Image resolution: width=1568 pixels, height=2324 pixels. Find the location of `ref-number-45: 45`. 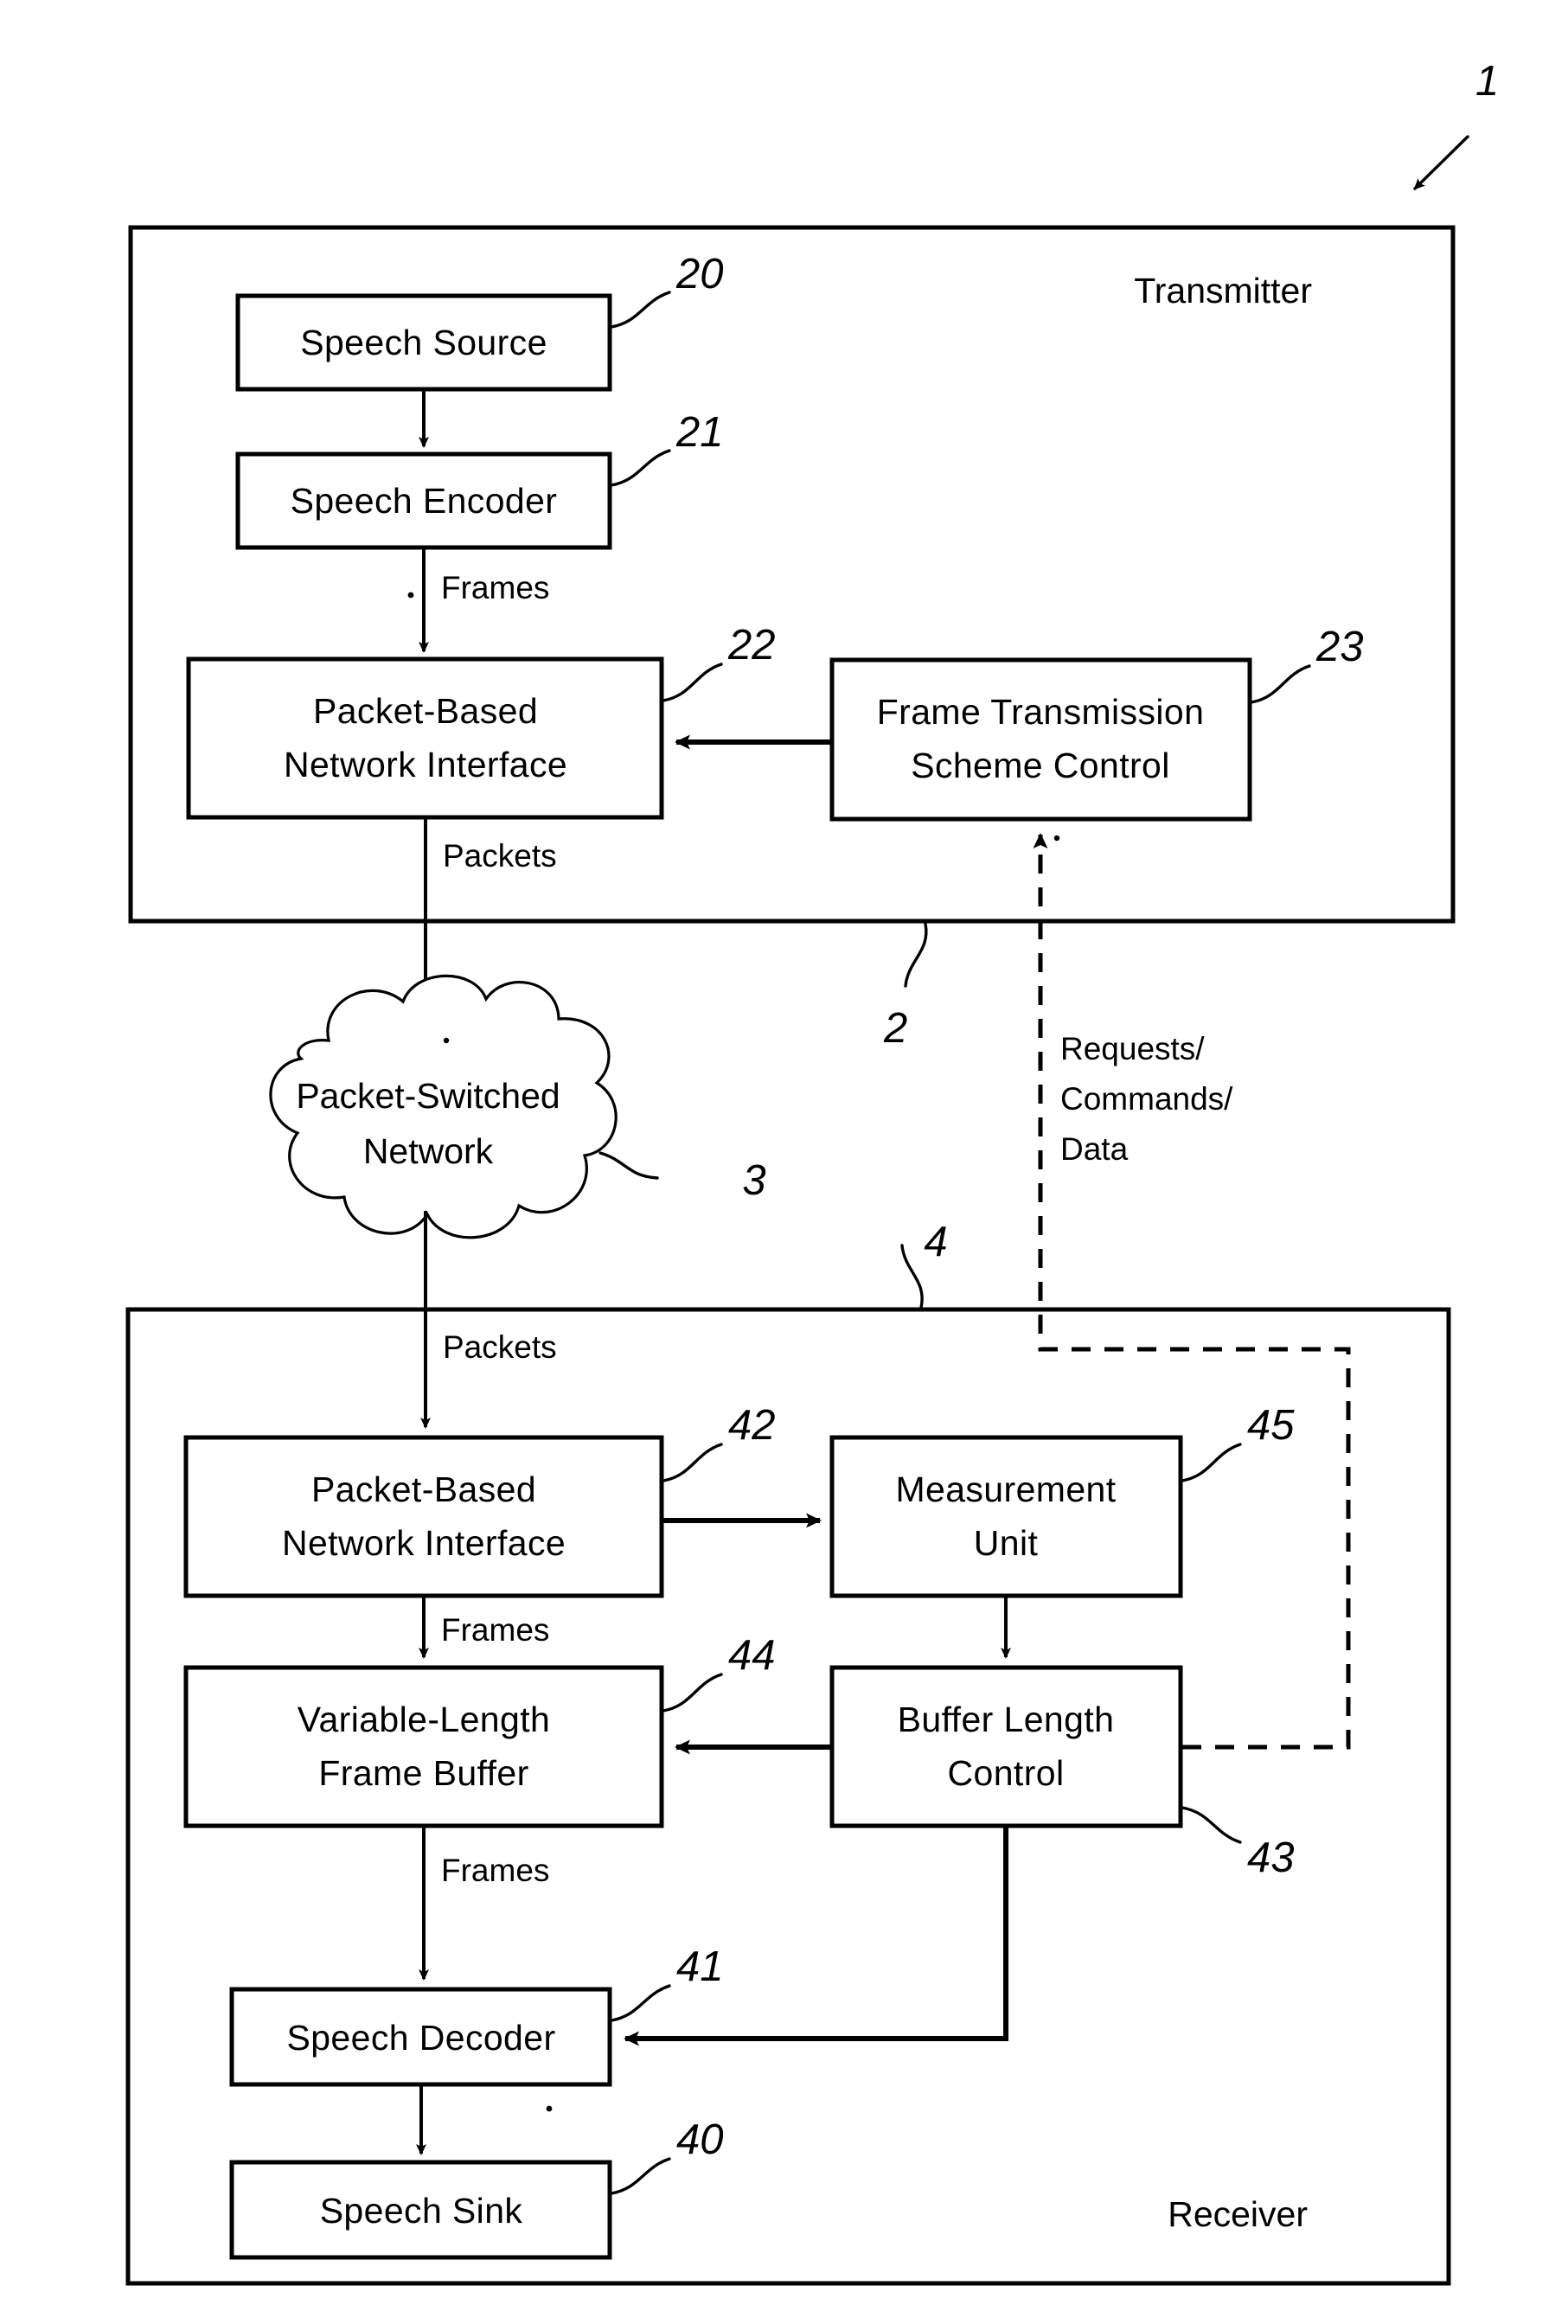

ref-number-45: 45 is located at coordinates (1271, 1425).